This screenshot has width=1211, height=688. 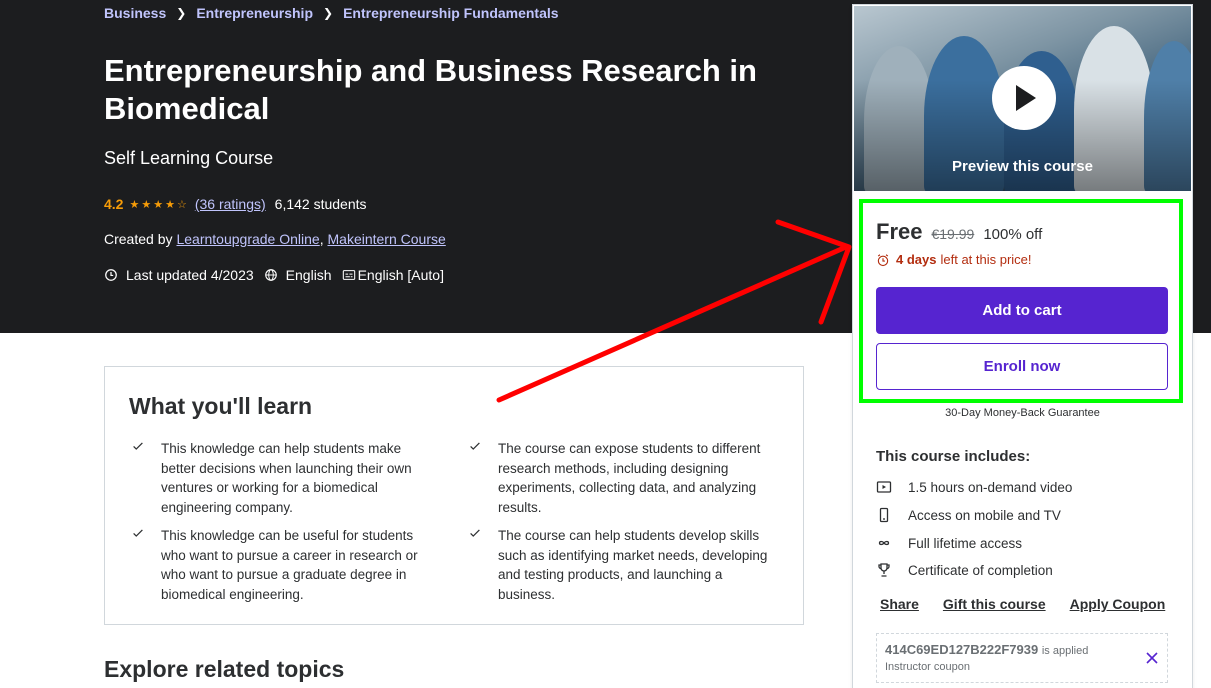 What do you see at coordinates (189, 158) in the screenshot?
I see `course-subtitle: Self Learning Course` at bounding box center [189, 158].